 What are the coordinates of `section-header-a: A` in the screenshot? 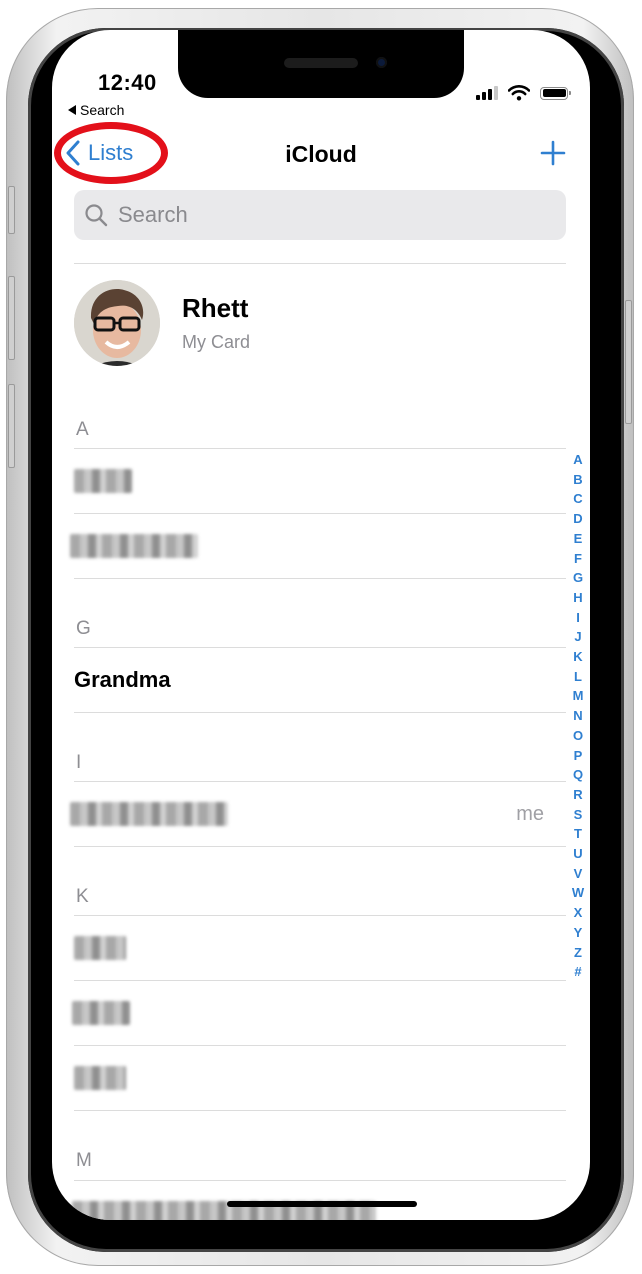 It's located at (82, 429).